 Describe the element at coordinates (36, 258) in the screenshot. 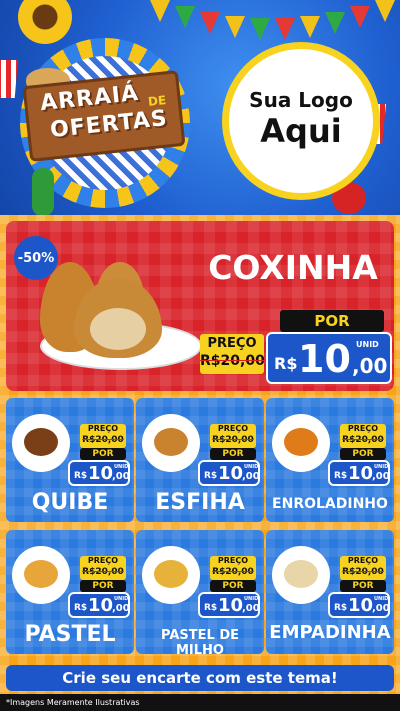

I see `discount-badge: -50%` at that location.